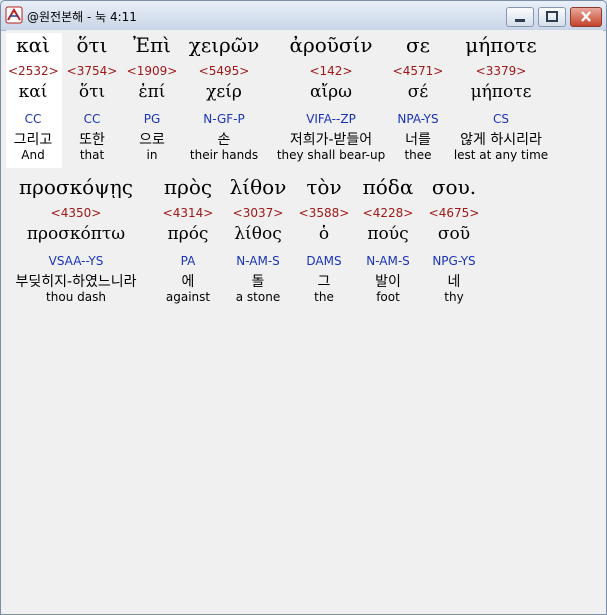 This screenshot has width=607, height=615. What do you see at coordinates (520, 20) in the screenshot?
I see `minimize-icon` at bounding box center [520, 20].